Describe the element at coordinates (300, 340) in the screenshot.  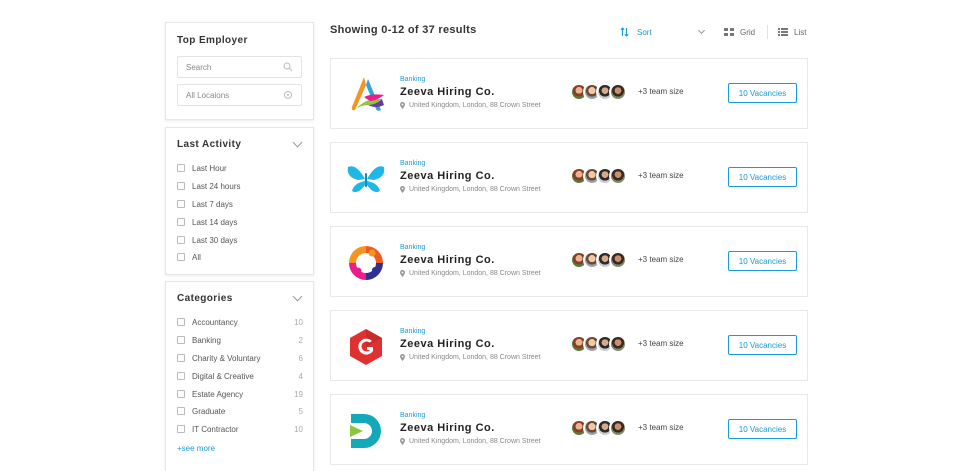
I see `option-count: 2` at that location.